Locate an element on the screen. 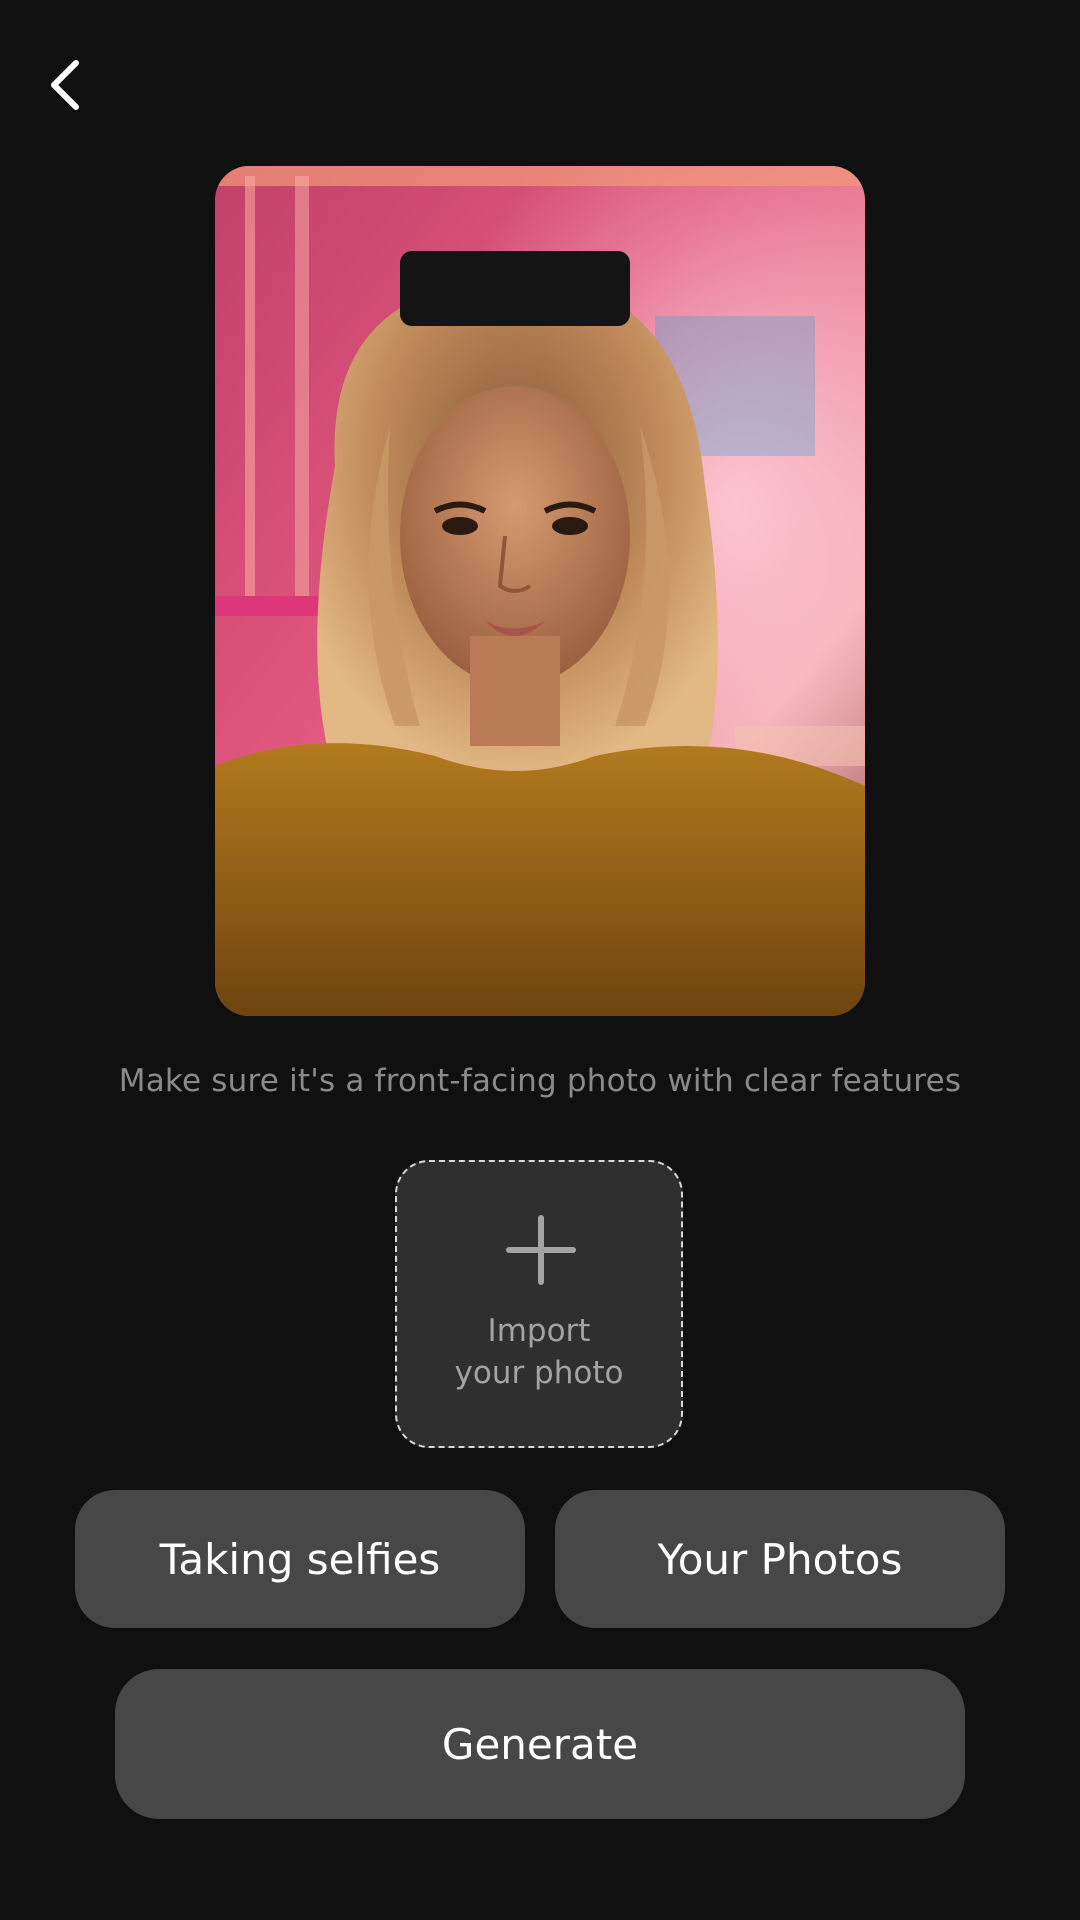  your-photos-button: Your Photos is located at coordinates (780, 1559).